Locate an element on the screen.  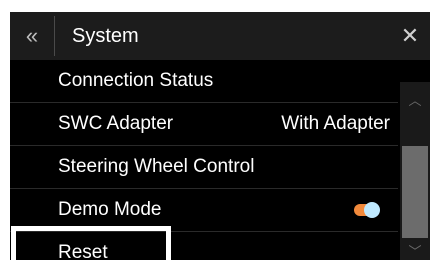
list-item-label: Demo Mode is located at coordinates (110, 209).